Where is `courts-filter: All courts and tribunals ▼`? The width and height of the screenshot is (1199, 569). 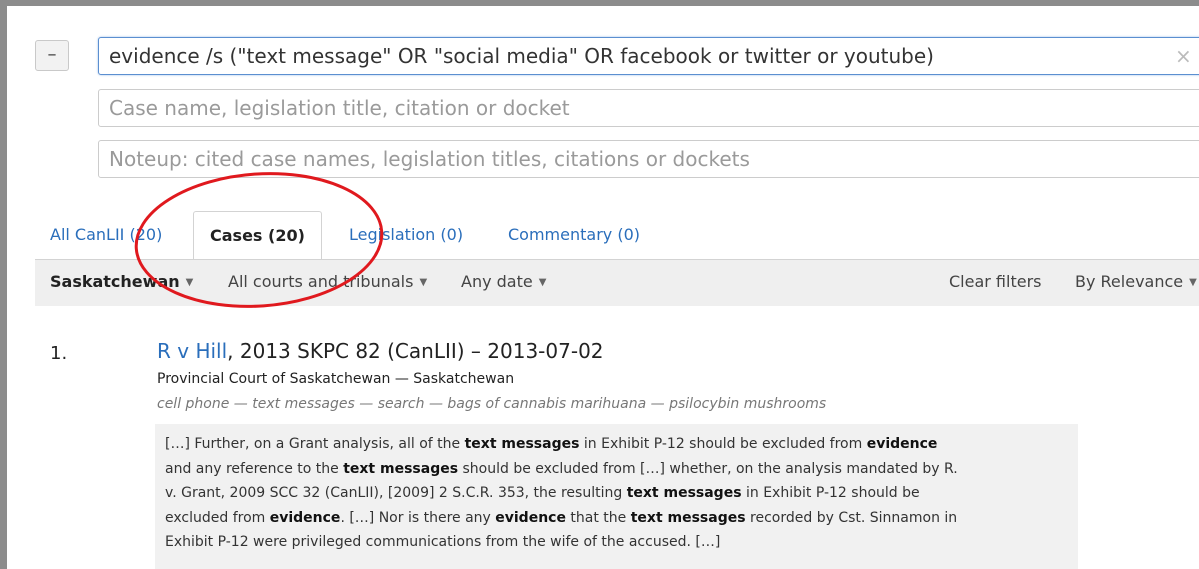
courts-filter: All courts and tribunals ▼ is located at coordinates (327, 282).